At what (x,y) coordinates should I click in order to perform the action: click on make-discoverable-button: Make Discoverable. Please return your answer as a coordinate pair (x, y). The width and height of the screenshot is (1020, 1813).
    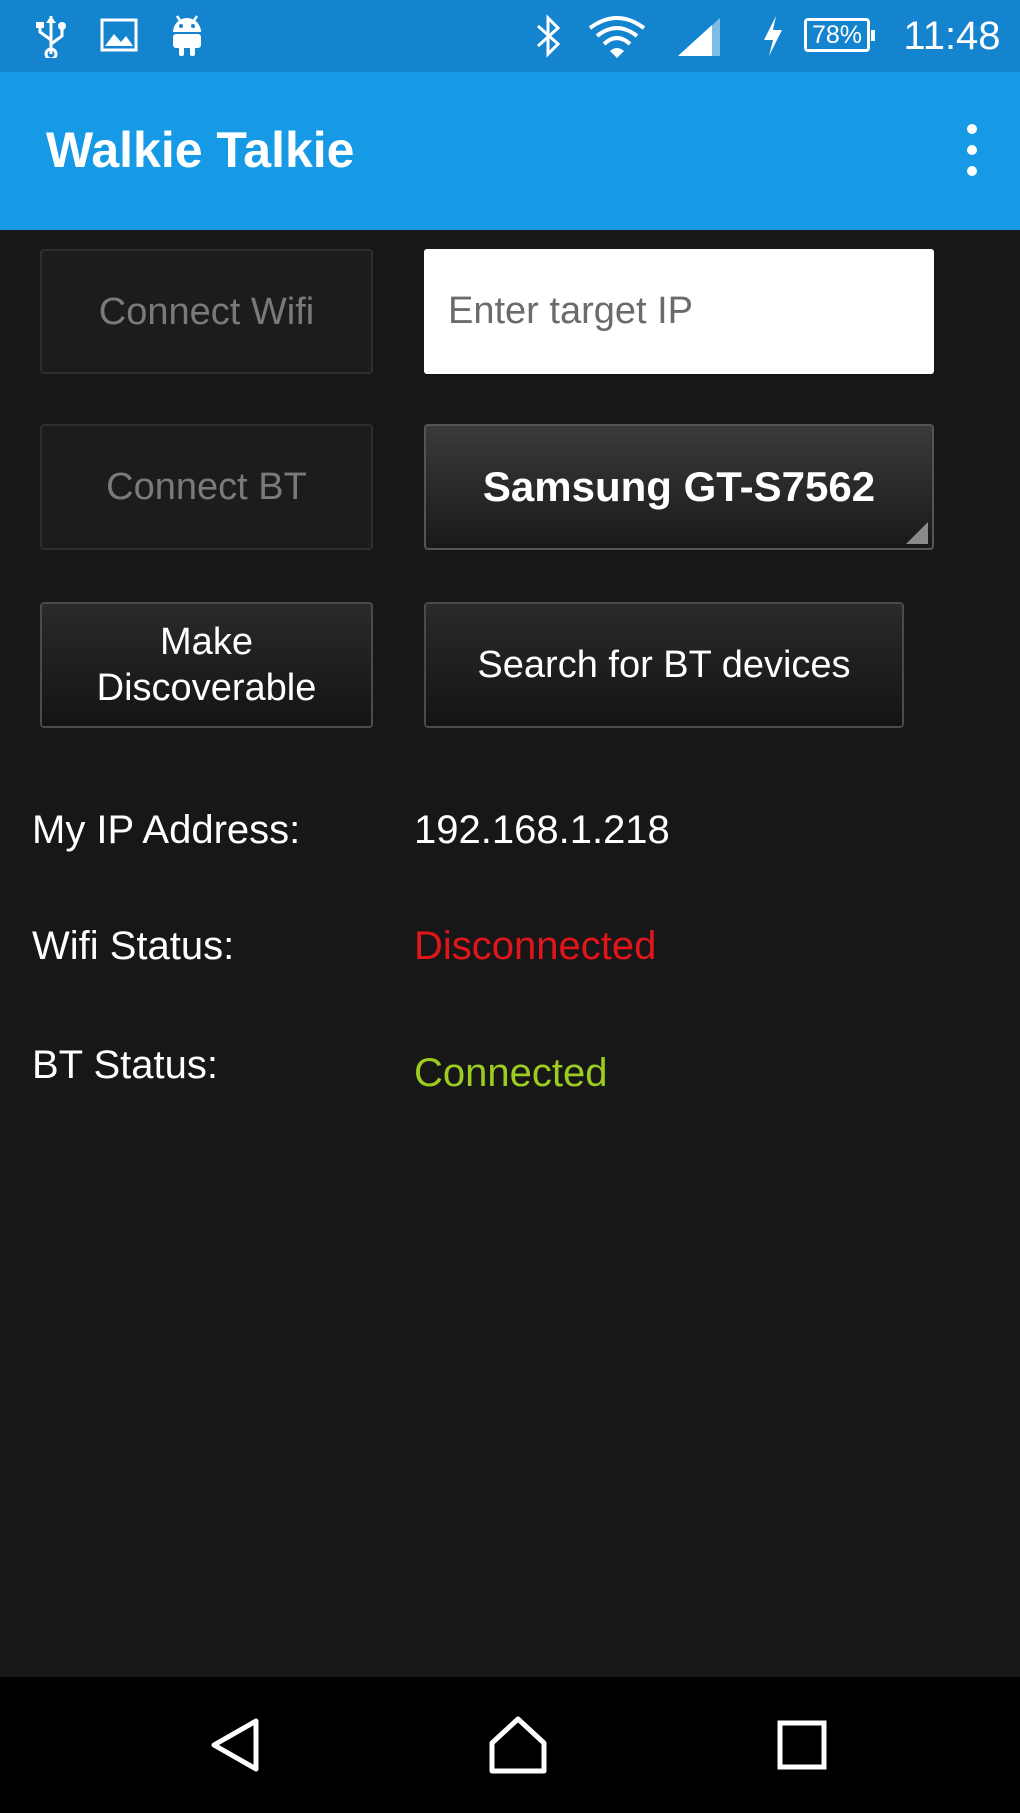
    Looking at the image, I should click on (206, 665).